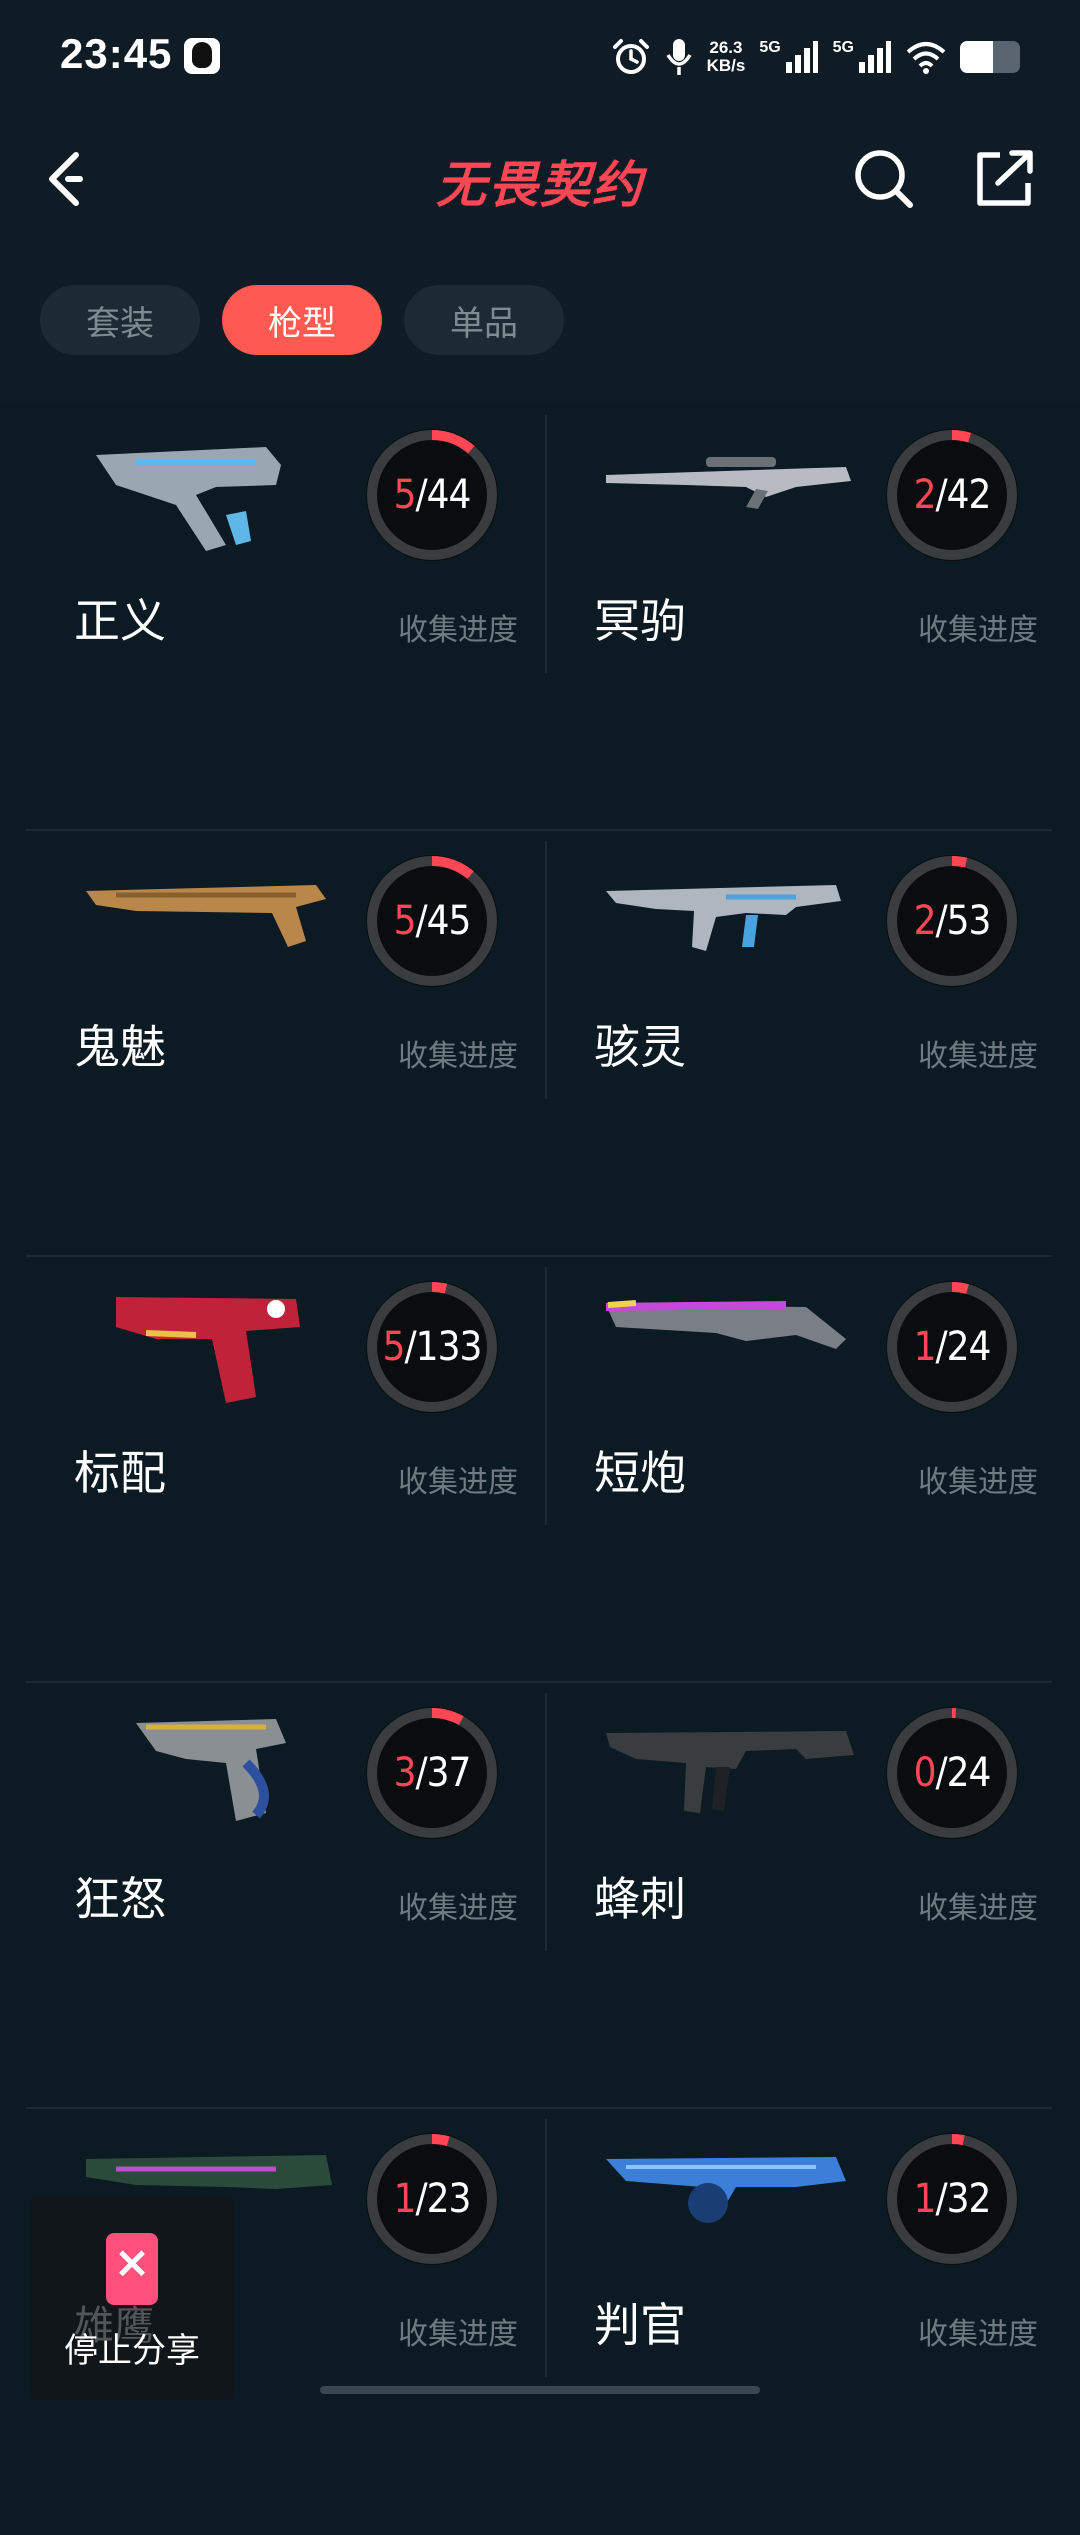 The height and width of the screenshot is (2535, 1080). I want to click on total-count: 45, so click(449, 921).